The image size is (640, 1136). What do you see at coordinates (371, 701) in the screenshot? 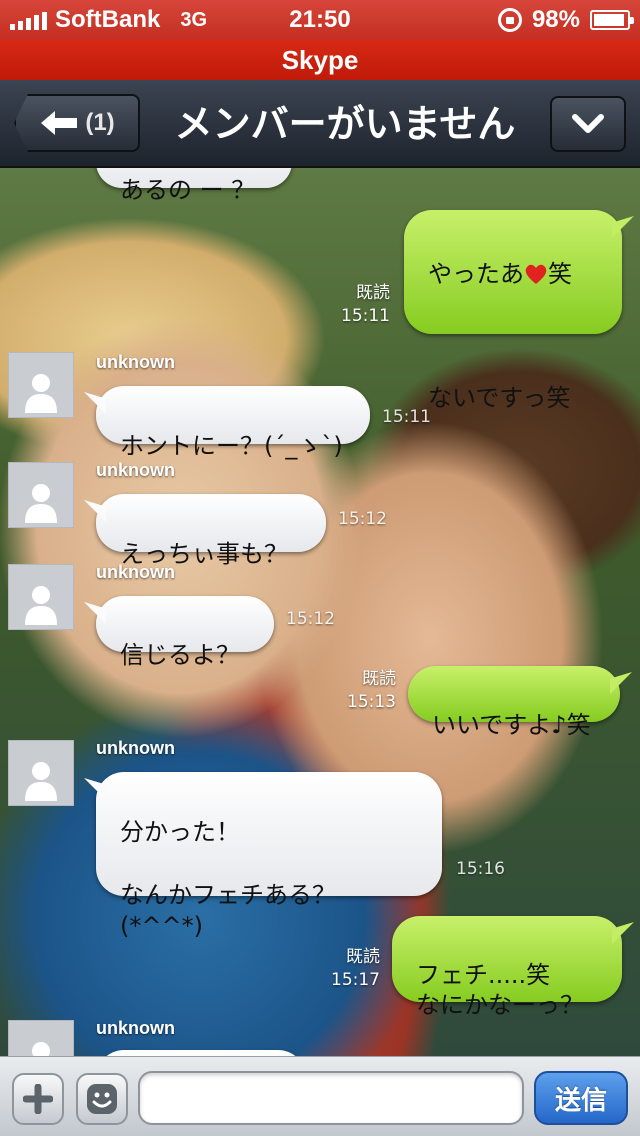
I see `message-time: 15:13` at bounding box center [371, 701].